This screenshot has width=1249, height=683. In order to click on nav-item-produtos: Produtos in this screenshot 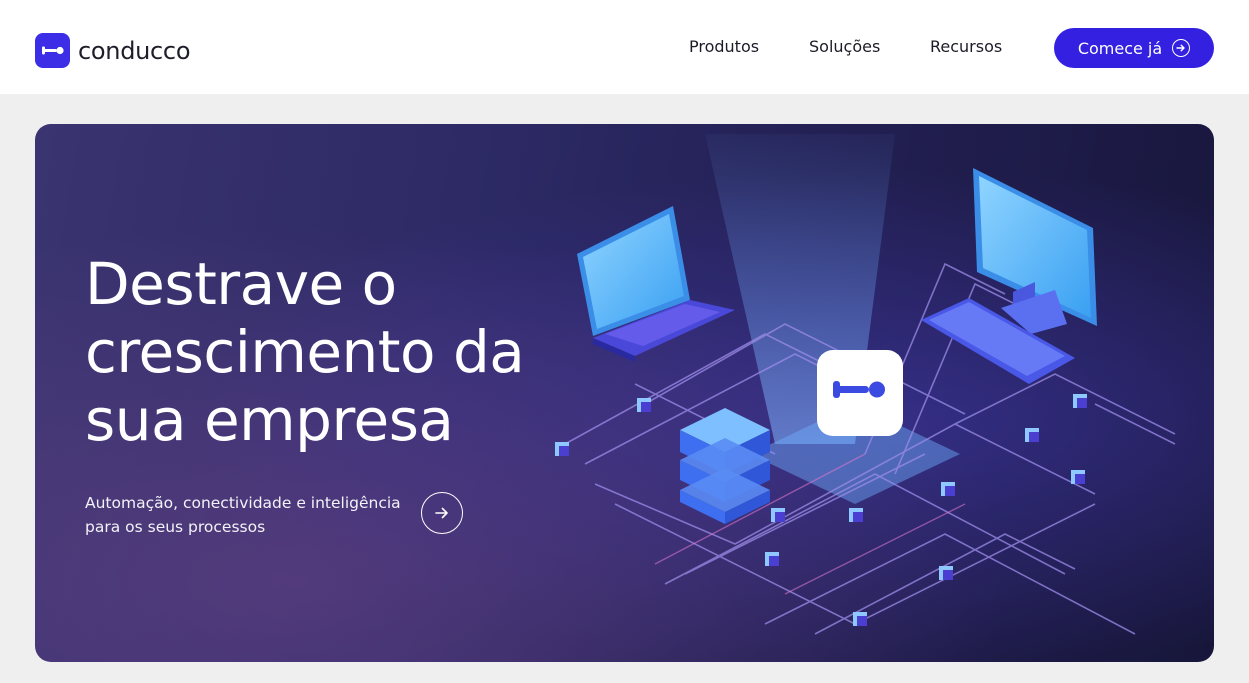, I will do `click(724, 46)`.